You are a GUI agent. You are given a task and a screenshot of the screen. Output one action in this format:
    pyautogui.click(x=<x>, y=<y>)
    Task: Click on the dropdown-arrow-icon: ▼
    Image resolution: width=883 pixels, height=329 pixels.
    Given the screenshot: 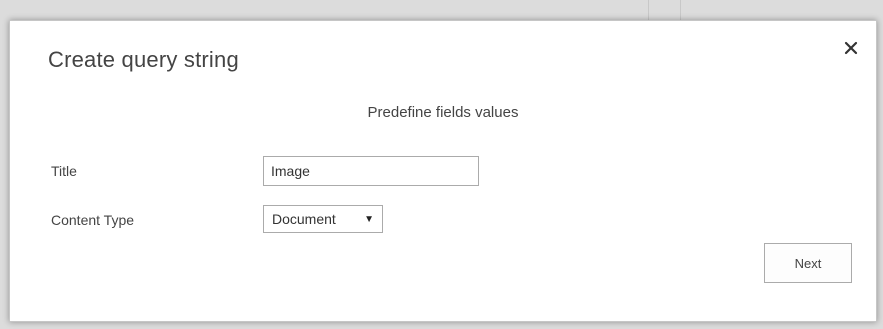 What is the action you would take?
    pyautogui.click(x=369, y=219)
    